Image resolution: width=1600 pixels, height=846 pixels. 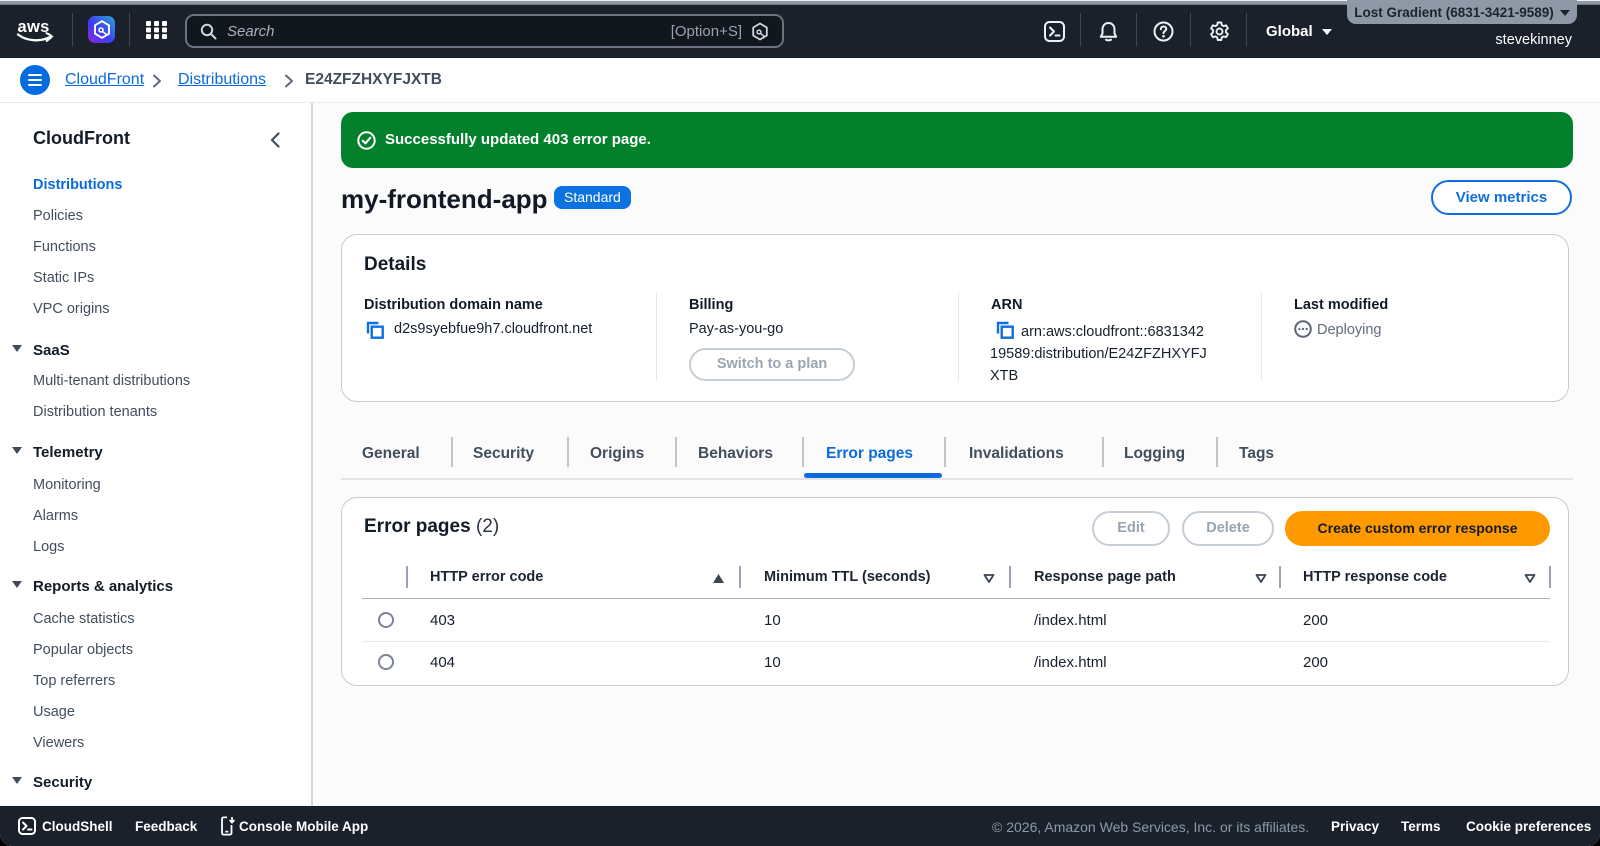 I want to click on svg-text: aws, so click(x=34, y=27).